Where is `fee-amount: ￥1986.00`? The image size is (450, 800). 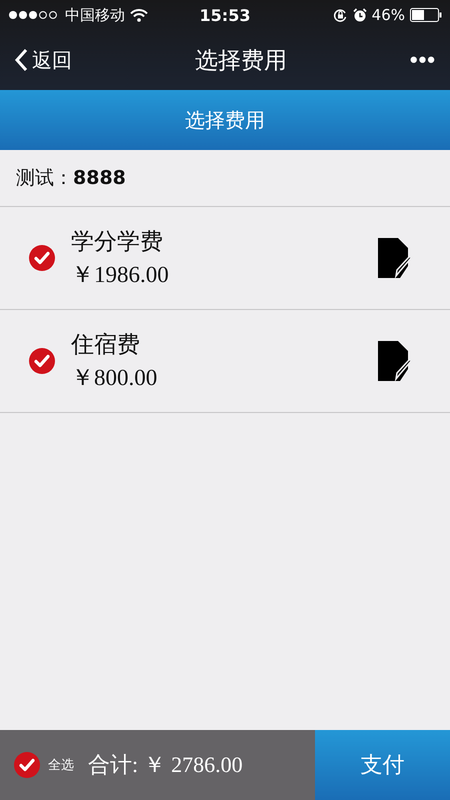
fee-amount: ￥1986.00 is located at coordinates (120, 275).